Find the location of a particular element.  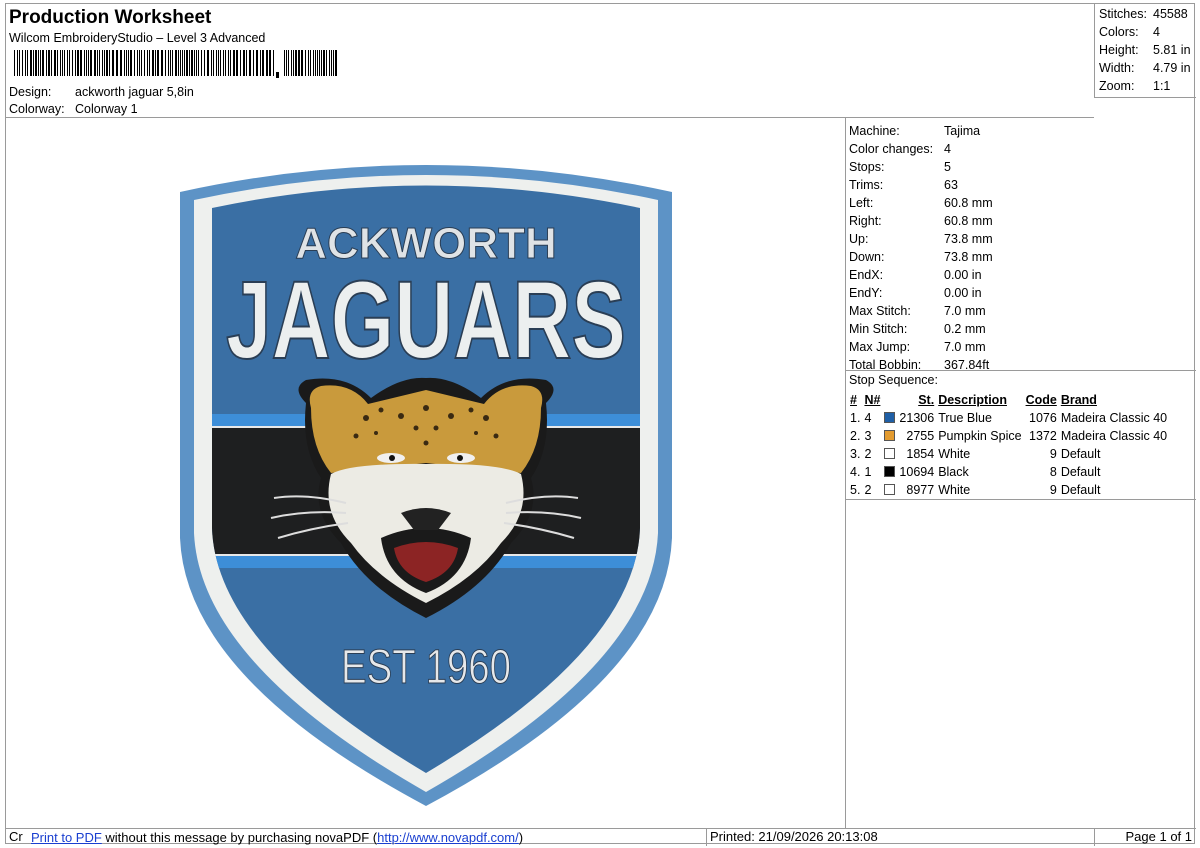

stop-code: 1372 is located at coordinates (1043, 436).